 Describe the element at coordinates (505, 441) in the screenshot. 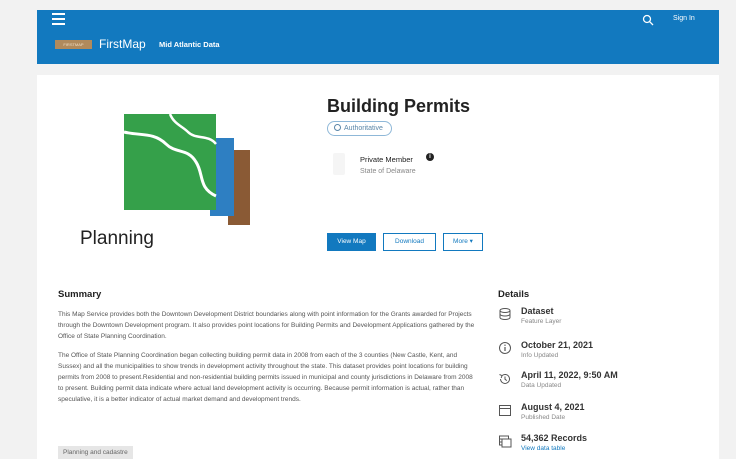

I see `table-icon` at that location.